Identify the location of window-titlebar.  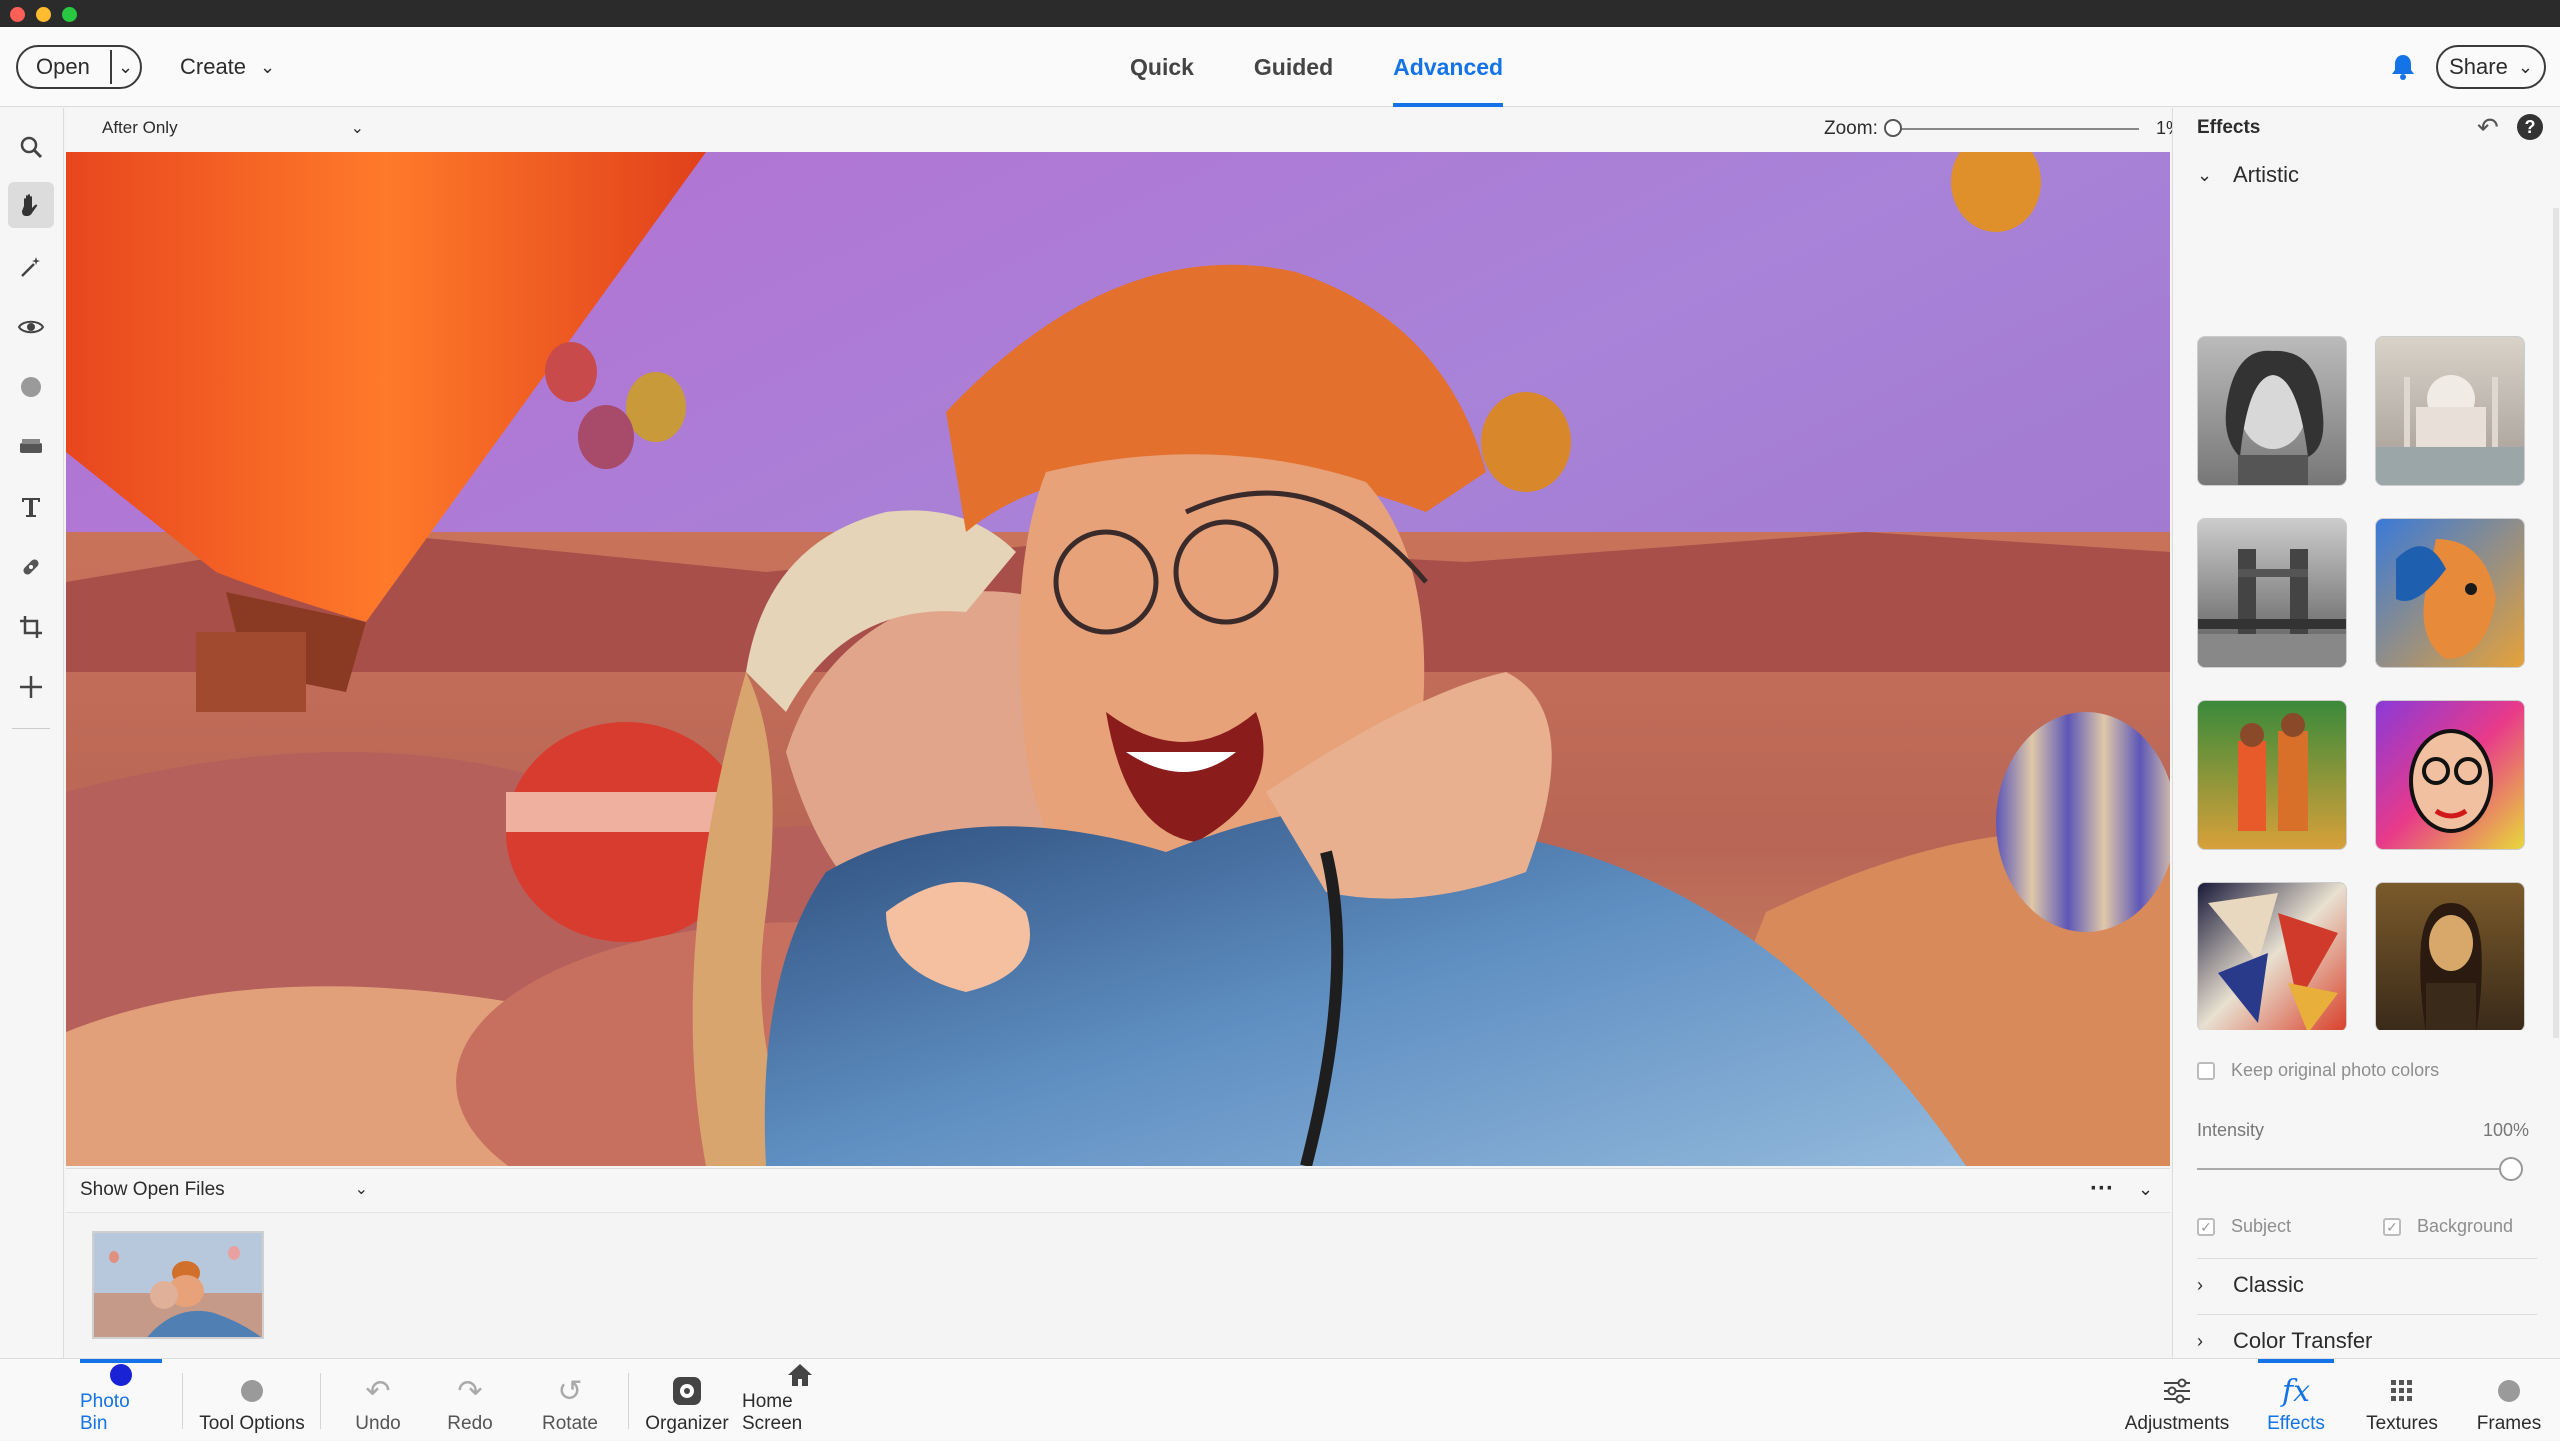
(1280, 13).